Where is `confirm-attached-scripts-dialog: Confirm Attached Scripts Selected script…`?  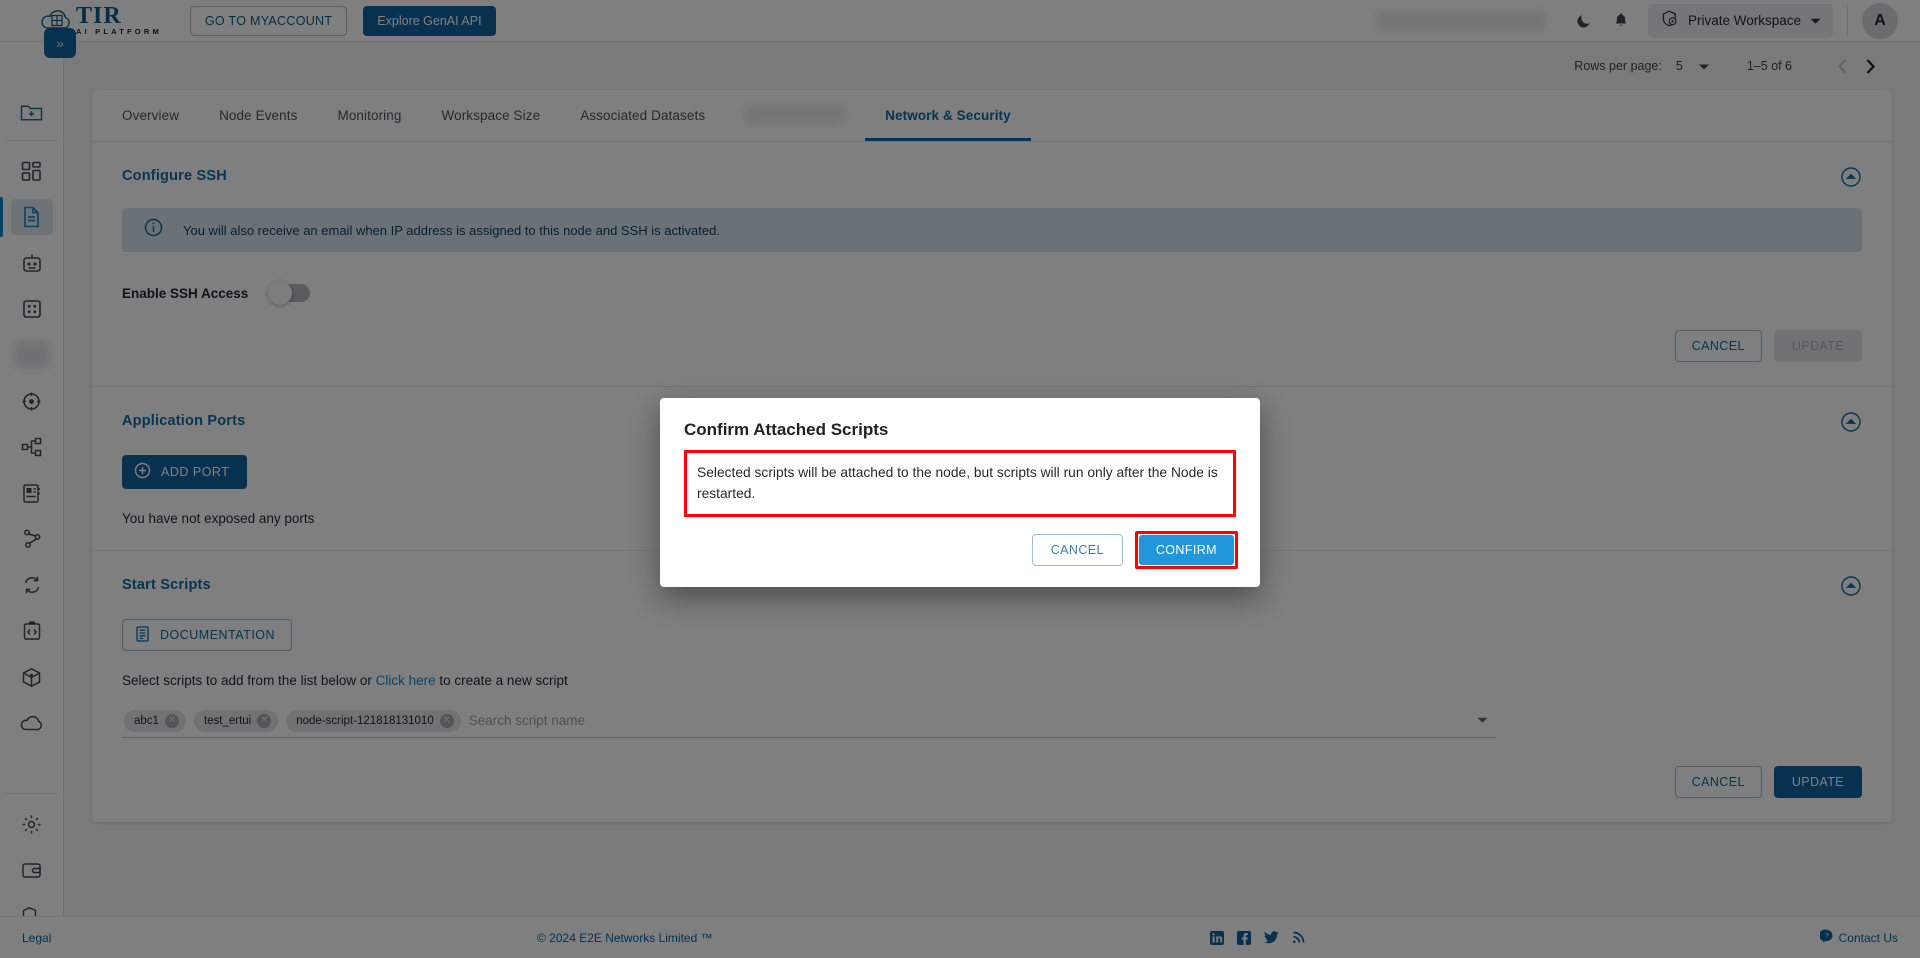
confirm-attached-scripts-dialog: Confirm Attached Scripts Selected script… is located at coordinates (960, 492).